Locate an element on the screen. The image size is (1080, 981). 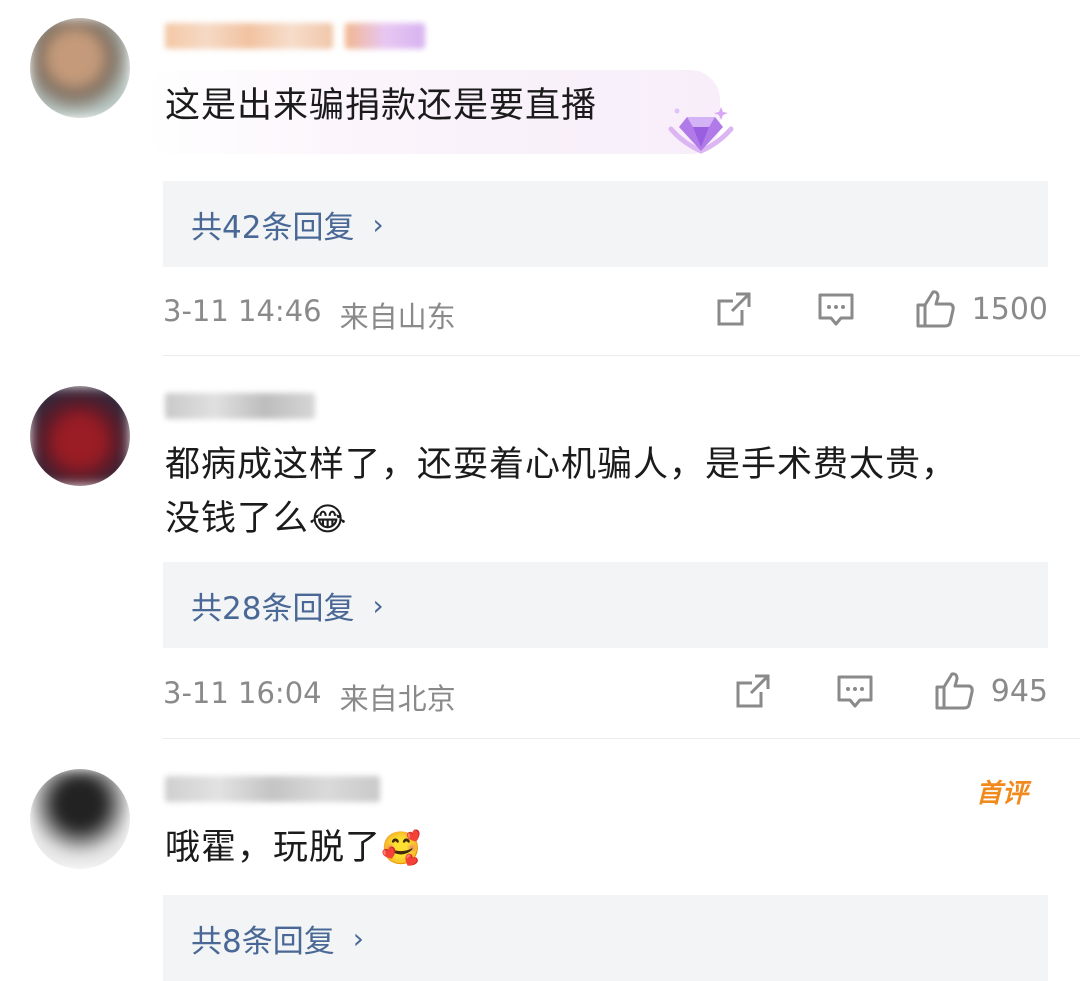
comment-time: 3-11 16:04 is located at coordinates (242, 693).